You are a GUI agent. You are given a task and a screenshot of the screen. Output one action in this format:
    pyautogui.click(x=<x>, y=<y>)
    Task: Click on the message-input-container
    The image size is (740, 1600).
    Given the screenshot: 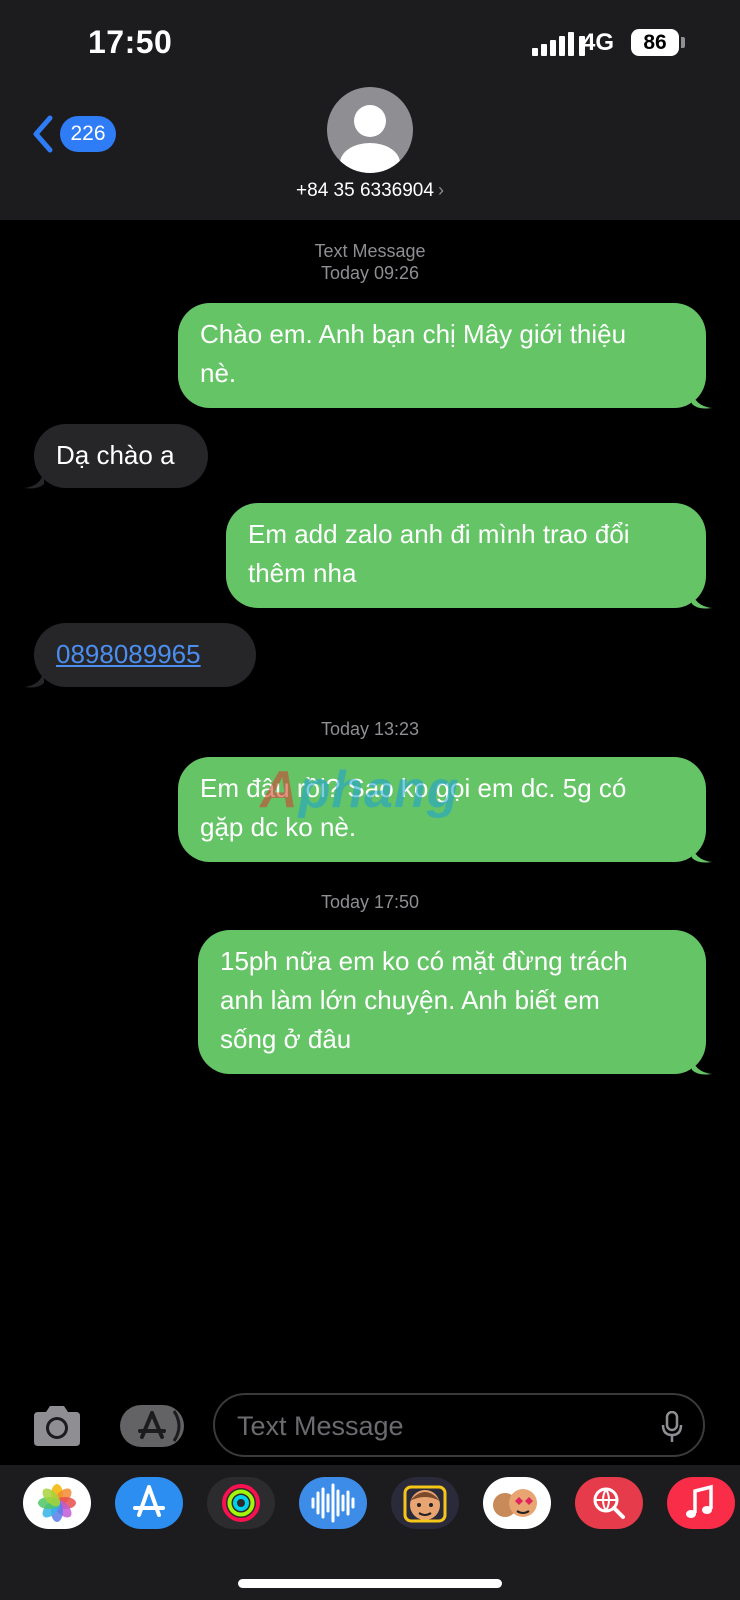 What is the action you would take?
    pyautogui.click(x=459, y=1425)
    